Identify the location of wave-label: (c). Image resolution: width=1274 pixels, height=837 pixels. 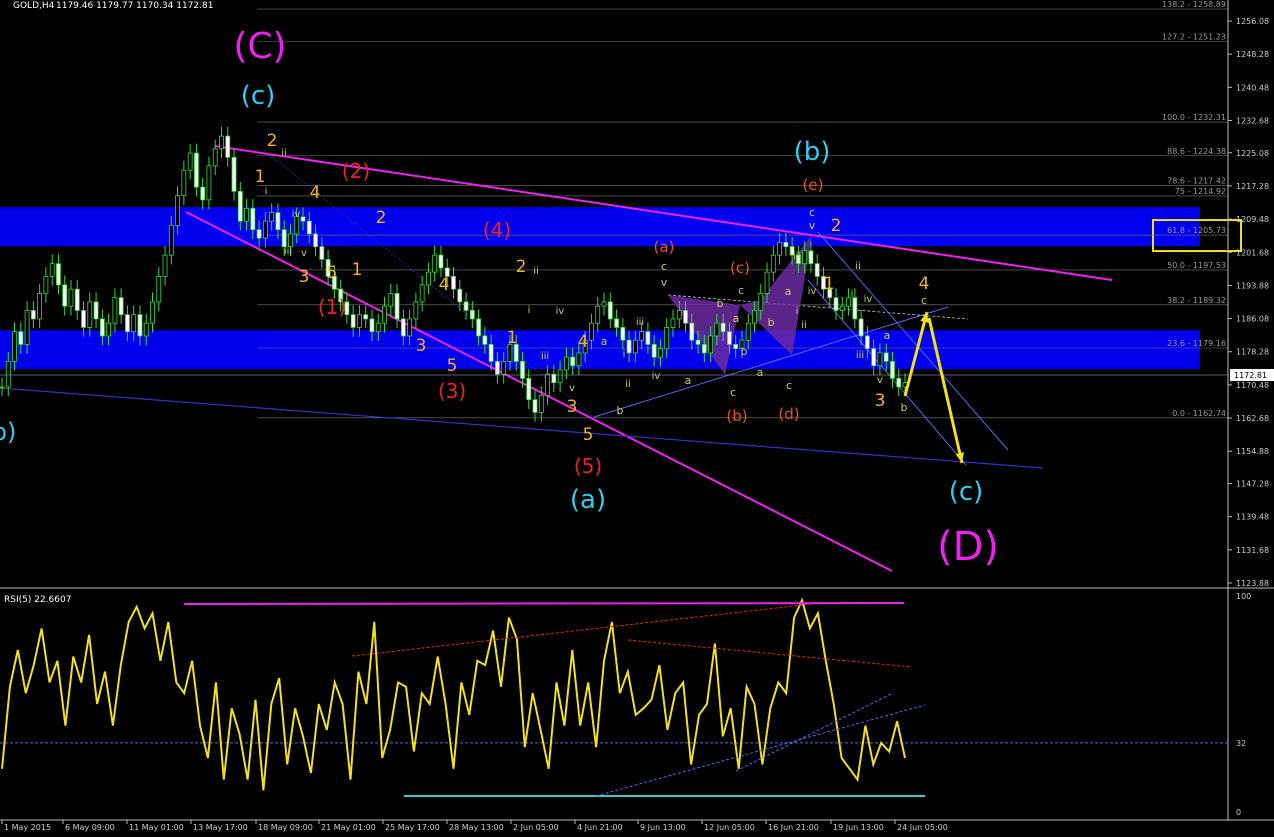
(740, 268).